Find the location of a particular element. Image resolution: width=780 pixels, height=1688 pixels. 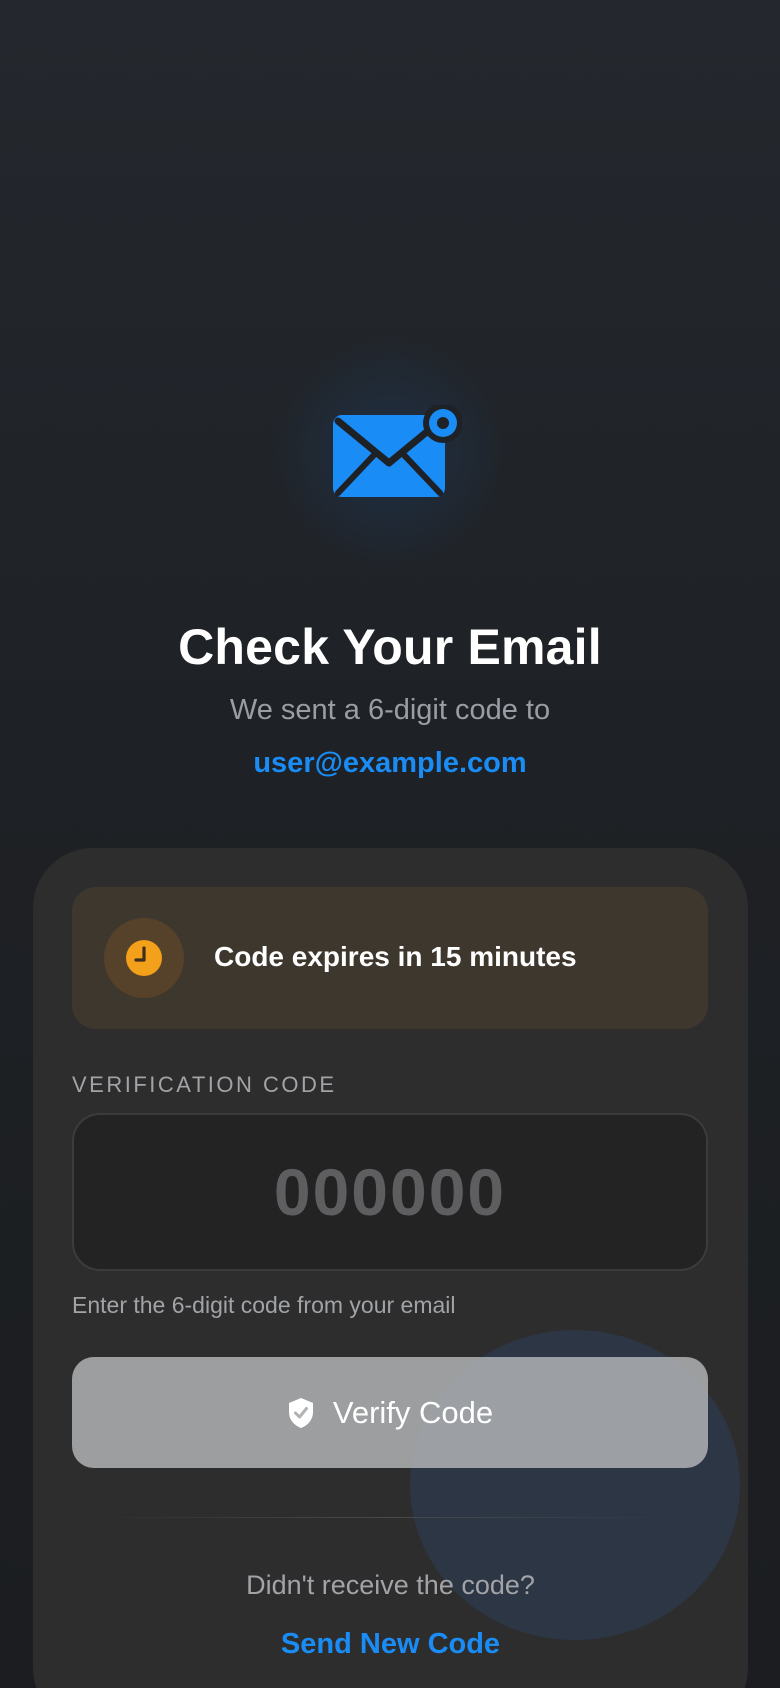

clock-icon-badge is located at coordinates (144, 958).